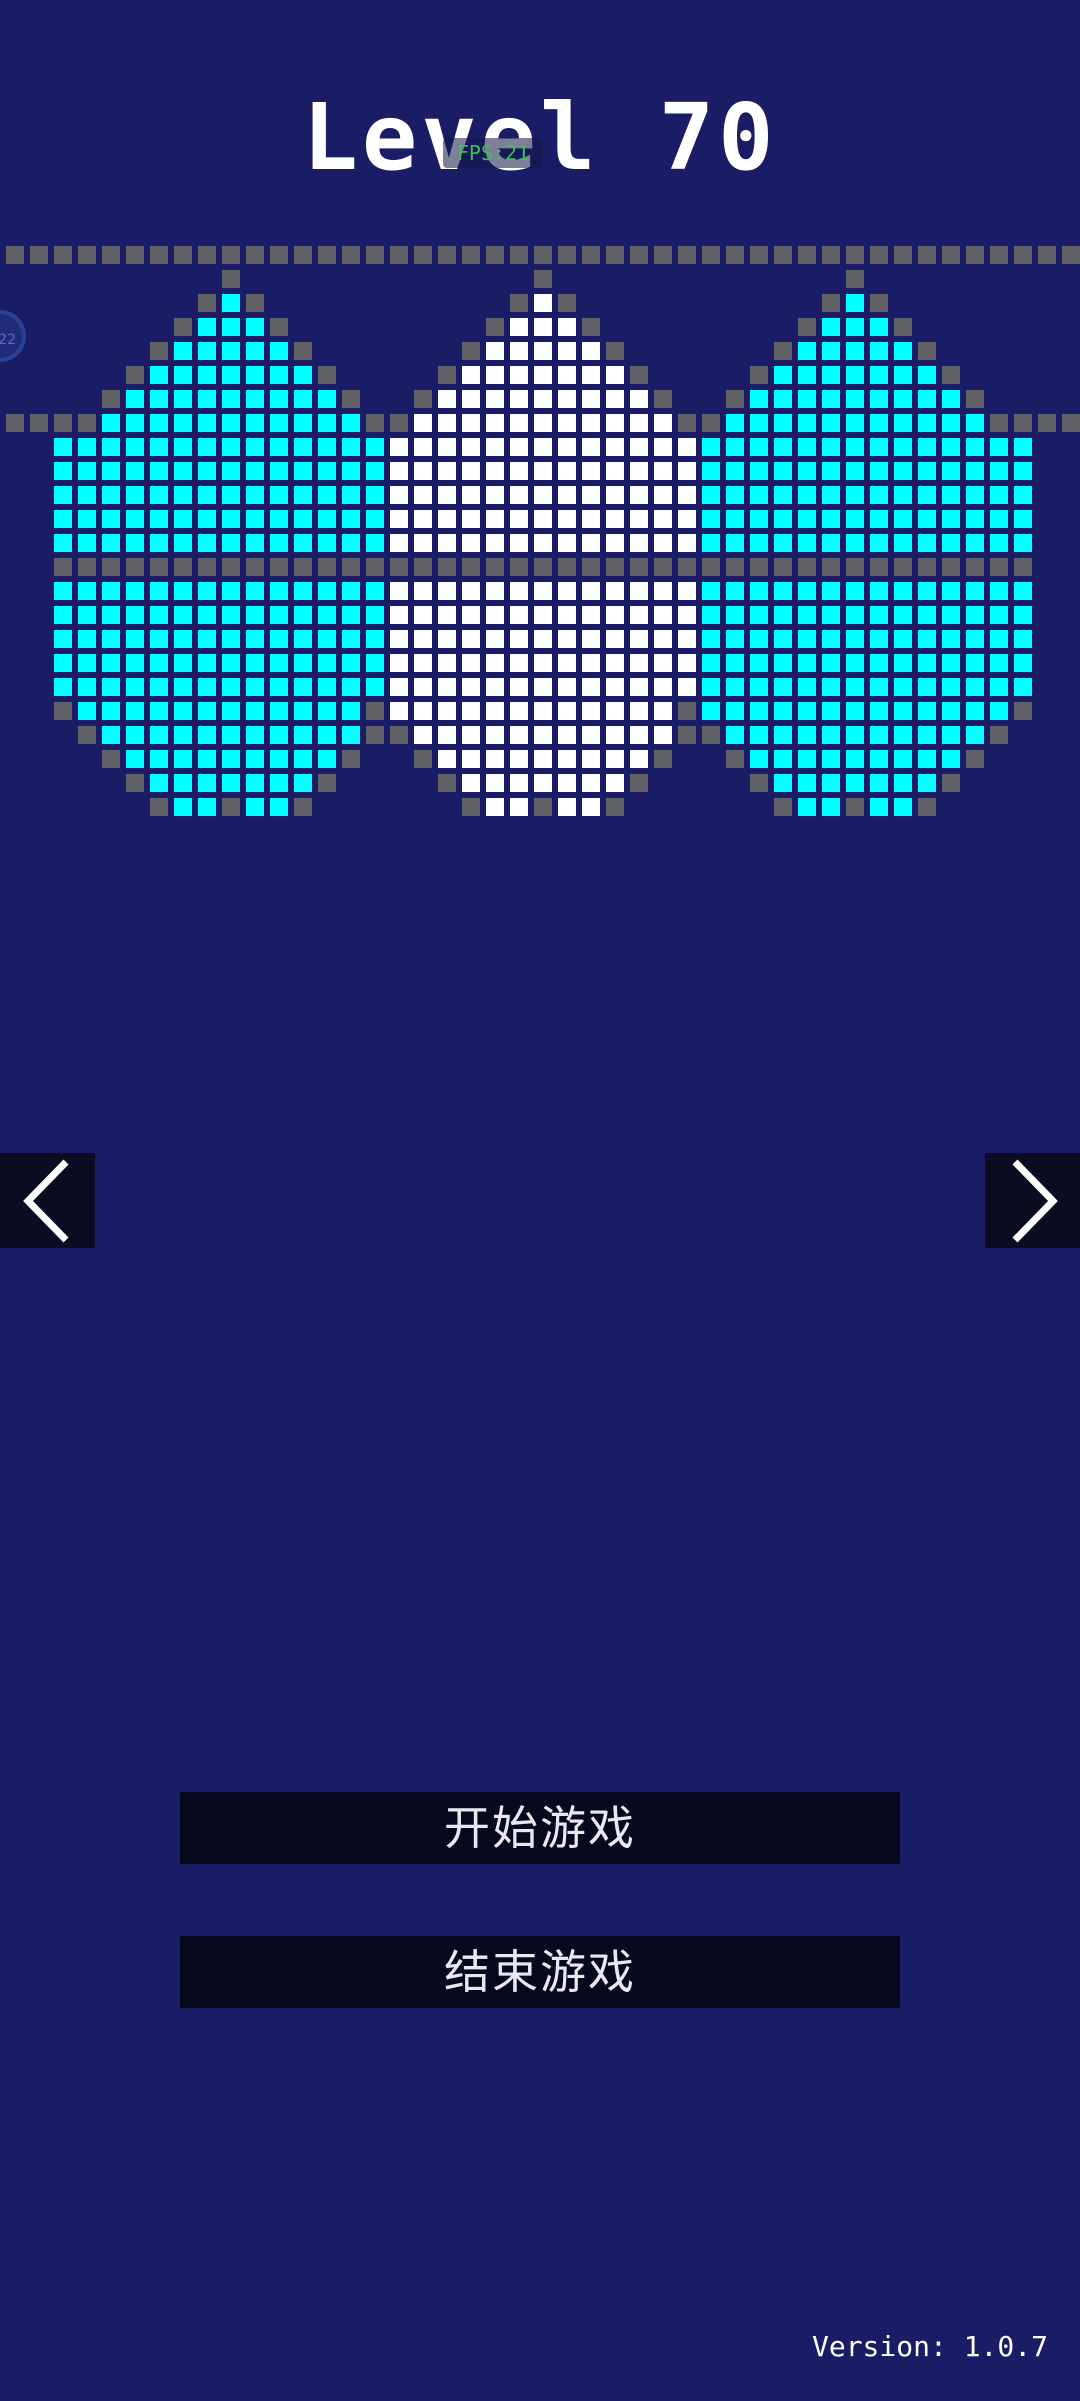 This screenshot has height=2401, width=1080. What do you see at coordinates (540, 1972) in the screenshot?
I see `quit-game-button: 结束游戏` at bounding box center [540, 1972].